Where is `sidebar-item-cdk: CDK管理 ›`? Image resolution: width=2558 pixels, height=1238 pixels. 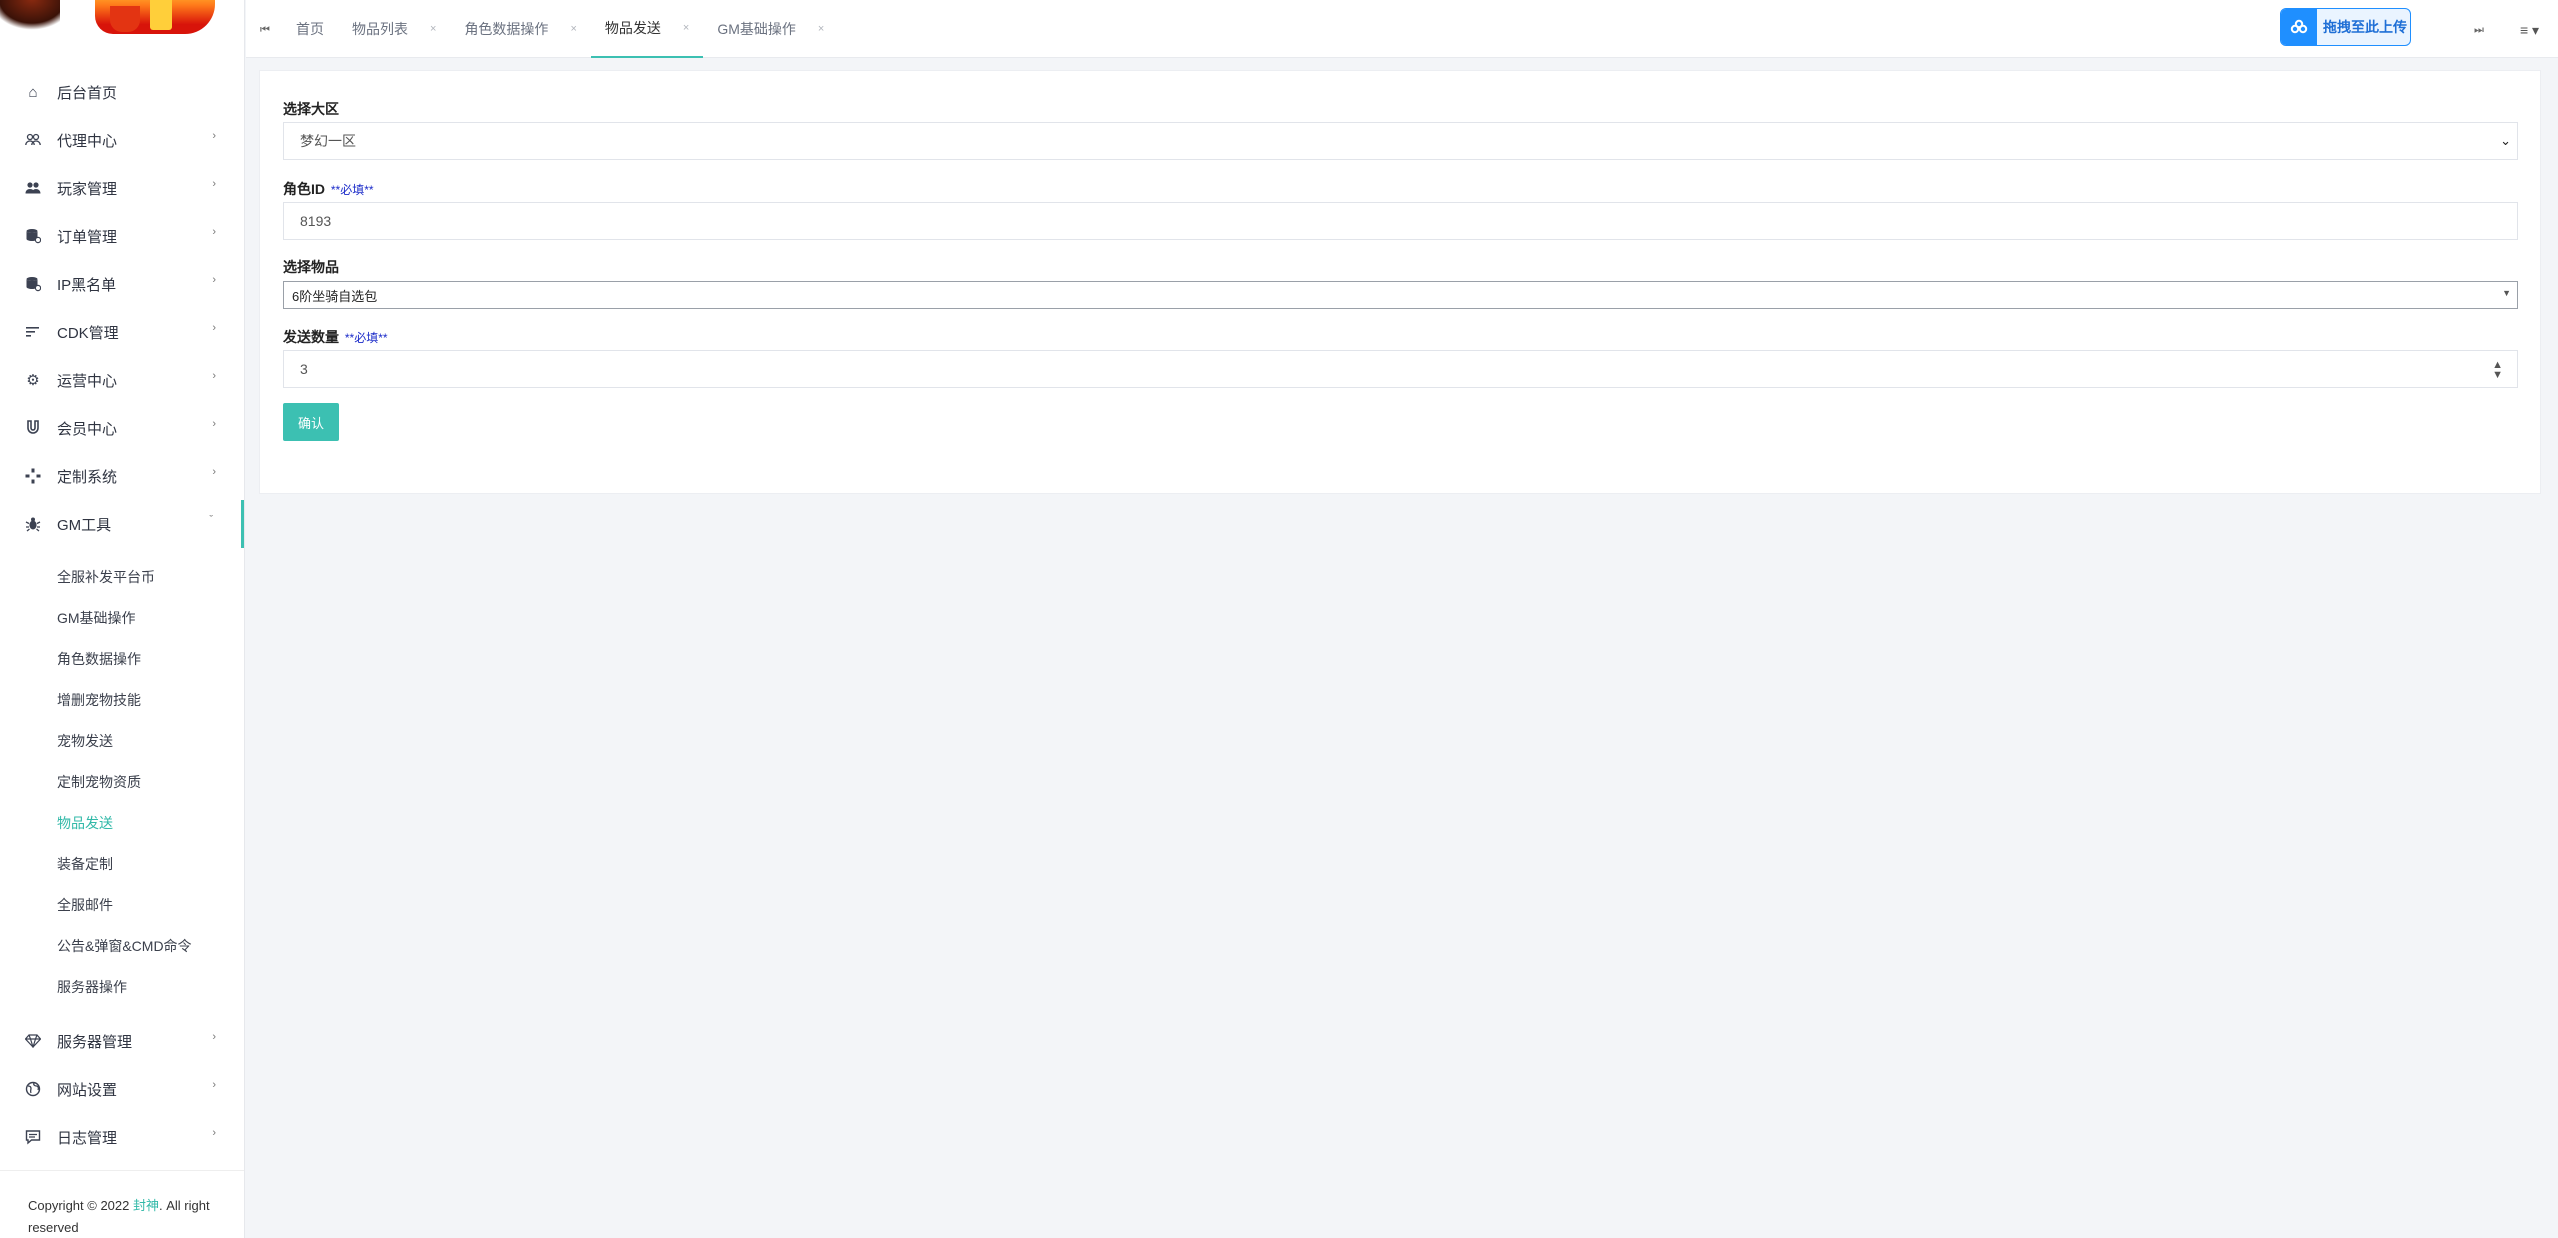
sidebar-item-cdk: CDK管理 › is located at coordinates (122, 332).